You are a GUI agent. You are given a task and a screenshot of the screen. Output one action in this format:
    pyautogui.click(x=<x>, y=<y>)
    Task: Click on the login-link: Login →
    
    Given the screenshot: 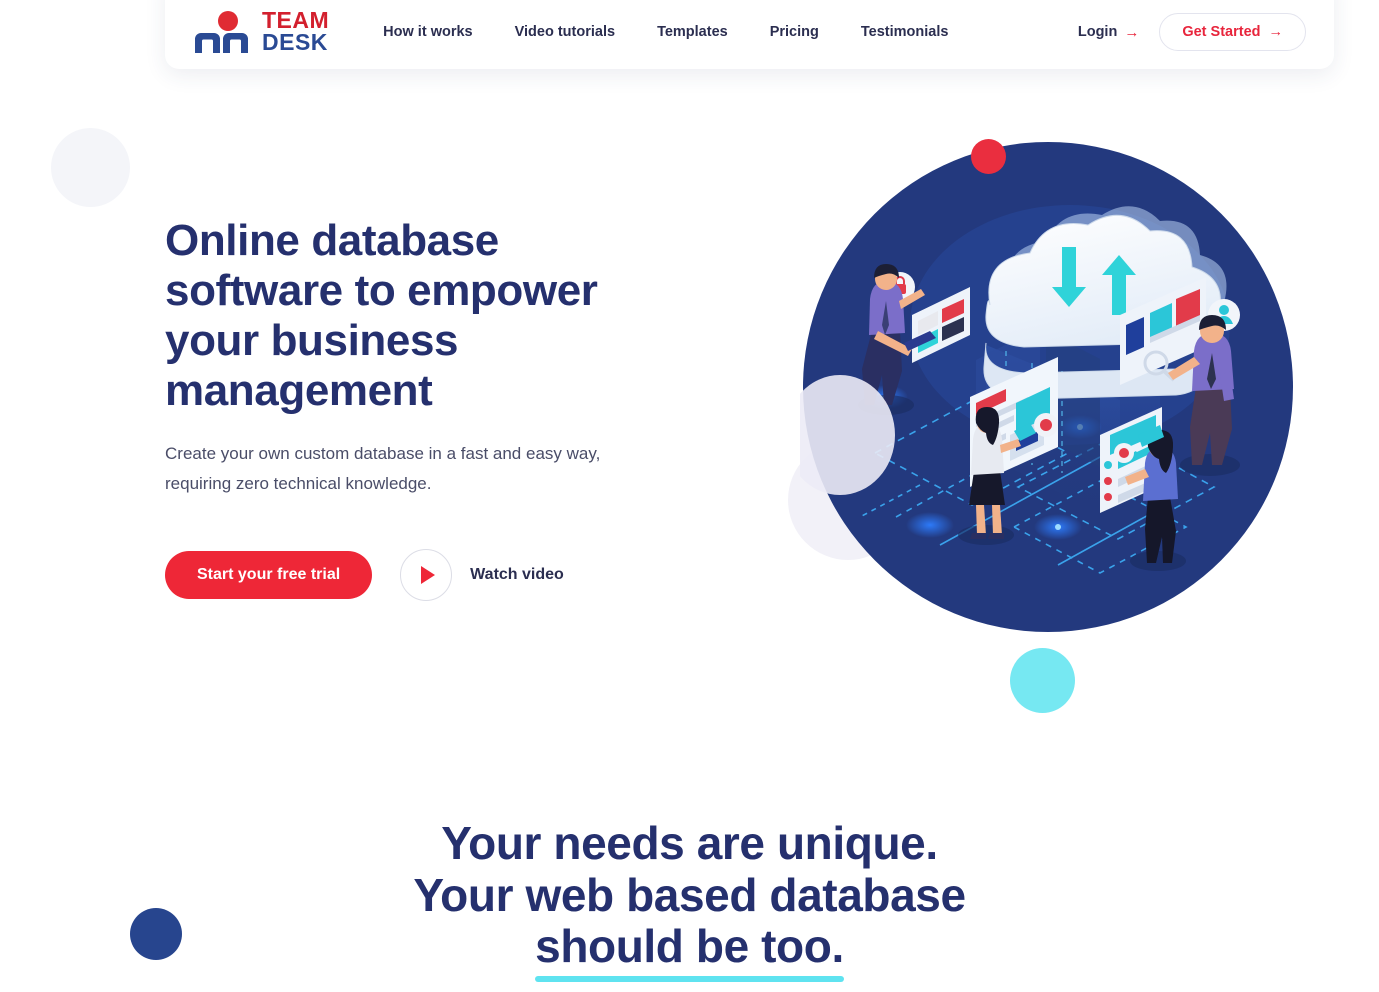 What is the action you would take?
    pyautogui.click(x=1108, y=32)
    